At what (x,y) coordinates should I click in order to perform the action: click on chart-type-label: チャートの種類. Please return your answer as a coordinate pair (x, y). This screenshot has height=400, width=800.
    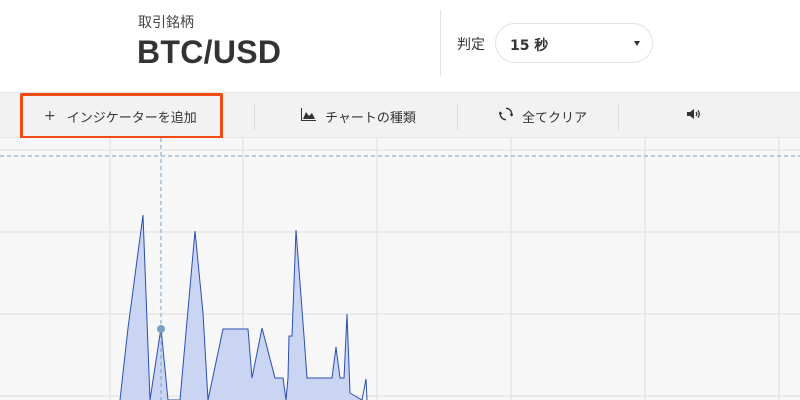
    Looking at the image, I should click on (370, 118).